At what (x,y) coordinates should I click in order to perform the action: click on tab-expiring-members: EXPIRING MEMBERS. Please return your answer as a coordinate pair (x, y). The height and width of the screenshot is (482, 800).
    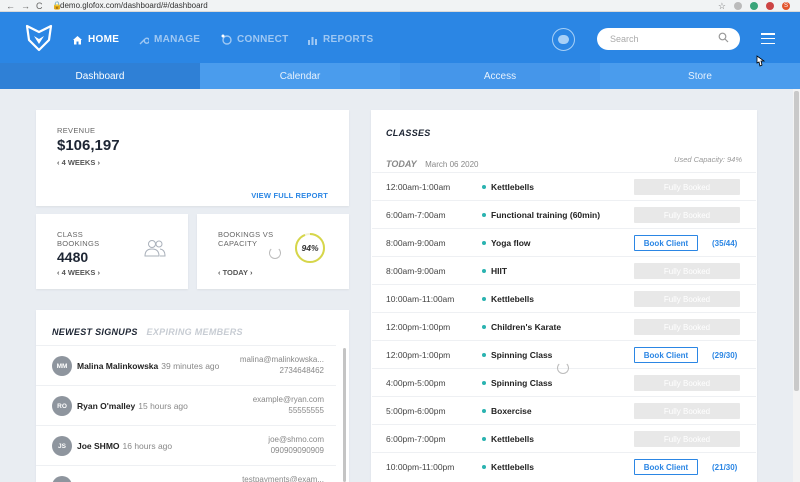
    Looking at the image, I should click on (195, 332).